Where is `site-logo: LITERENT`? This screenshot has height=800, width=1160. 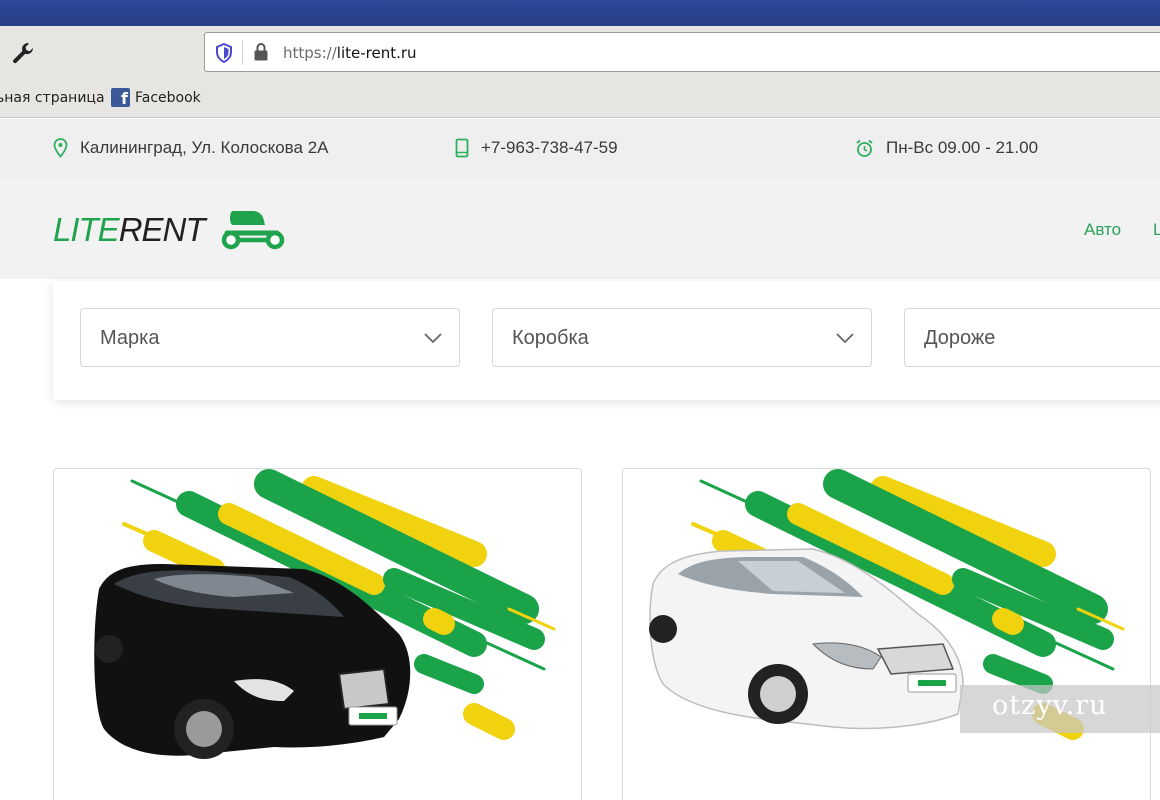
site-logo: LITERENT is located at coordinates (170, 230).